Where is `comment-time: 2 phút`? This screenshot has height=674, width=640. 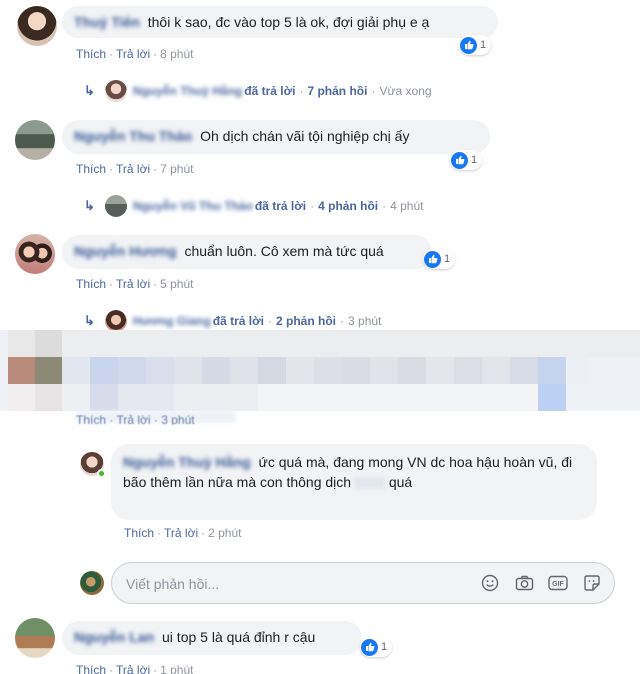
comment-time: 2 phút is located at coordinates (224, 533).